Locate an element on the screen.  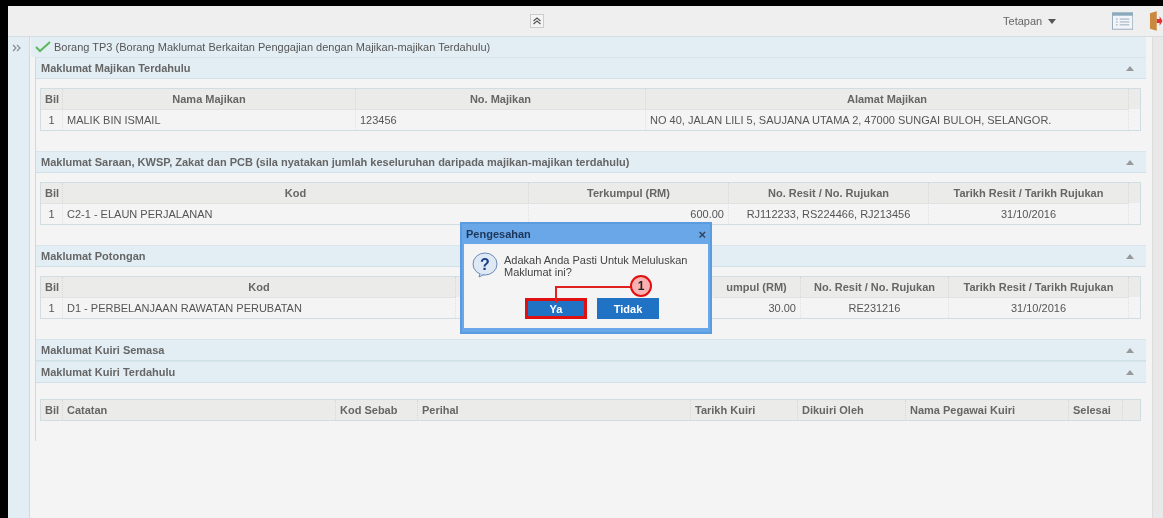
dialog-title: Pengesahan is located at coordinates (498, 234).